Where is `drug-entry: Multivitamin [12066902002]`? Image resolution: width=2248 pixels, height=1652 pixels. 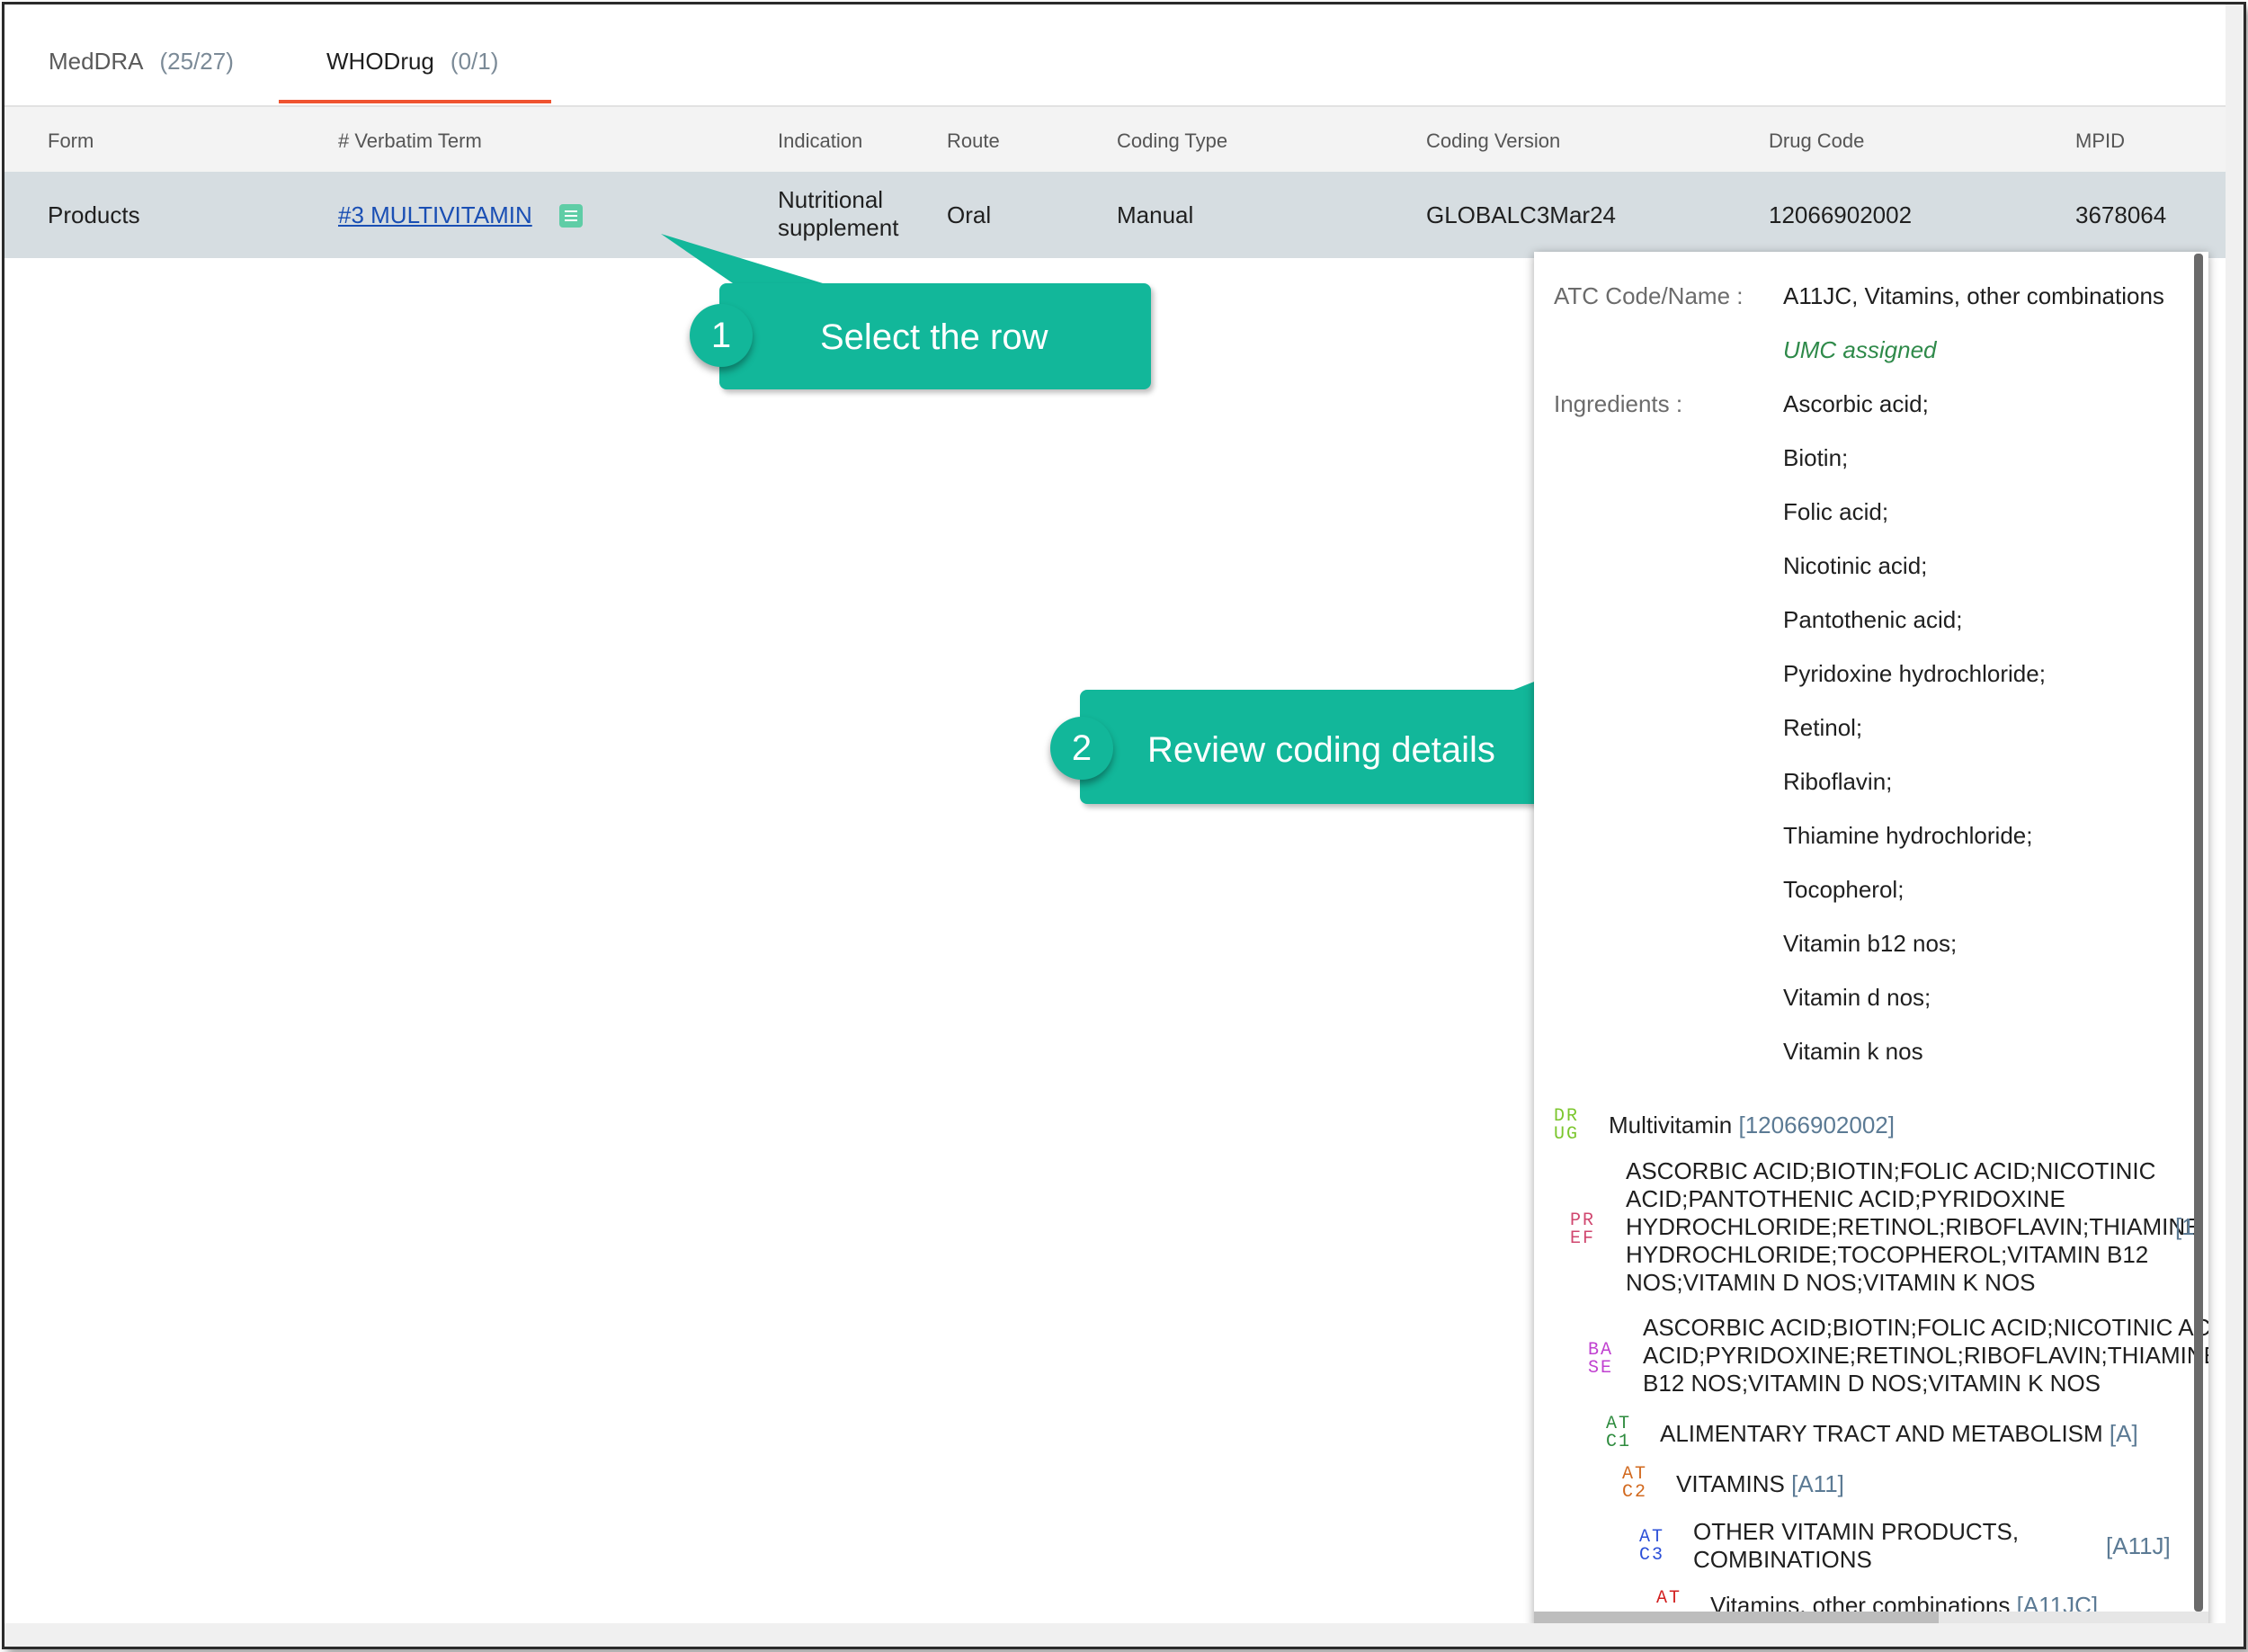 drug-entry: Multivitamin [12066902002] is located at coordinates (1752, 1125).